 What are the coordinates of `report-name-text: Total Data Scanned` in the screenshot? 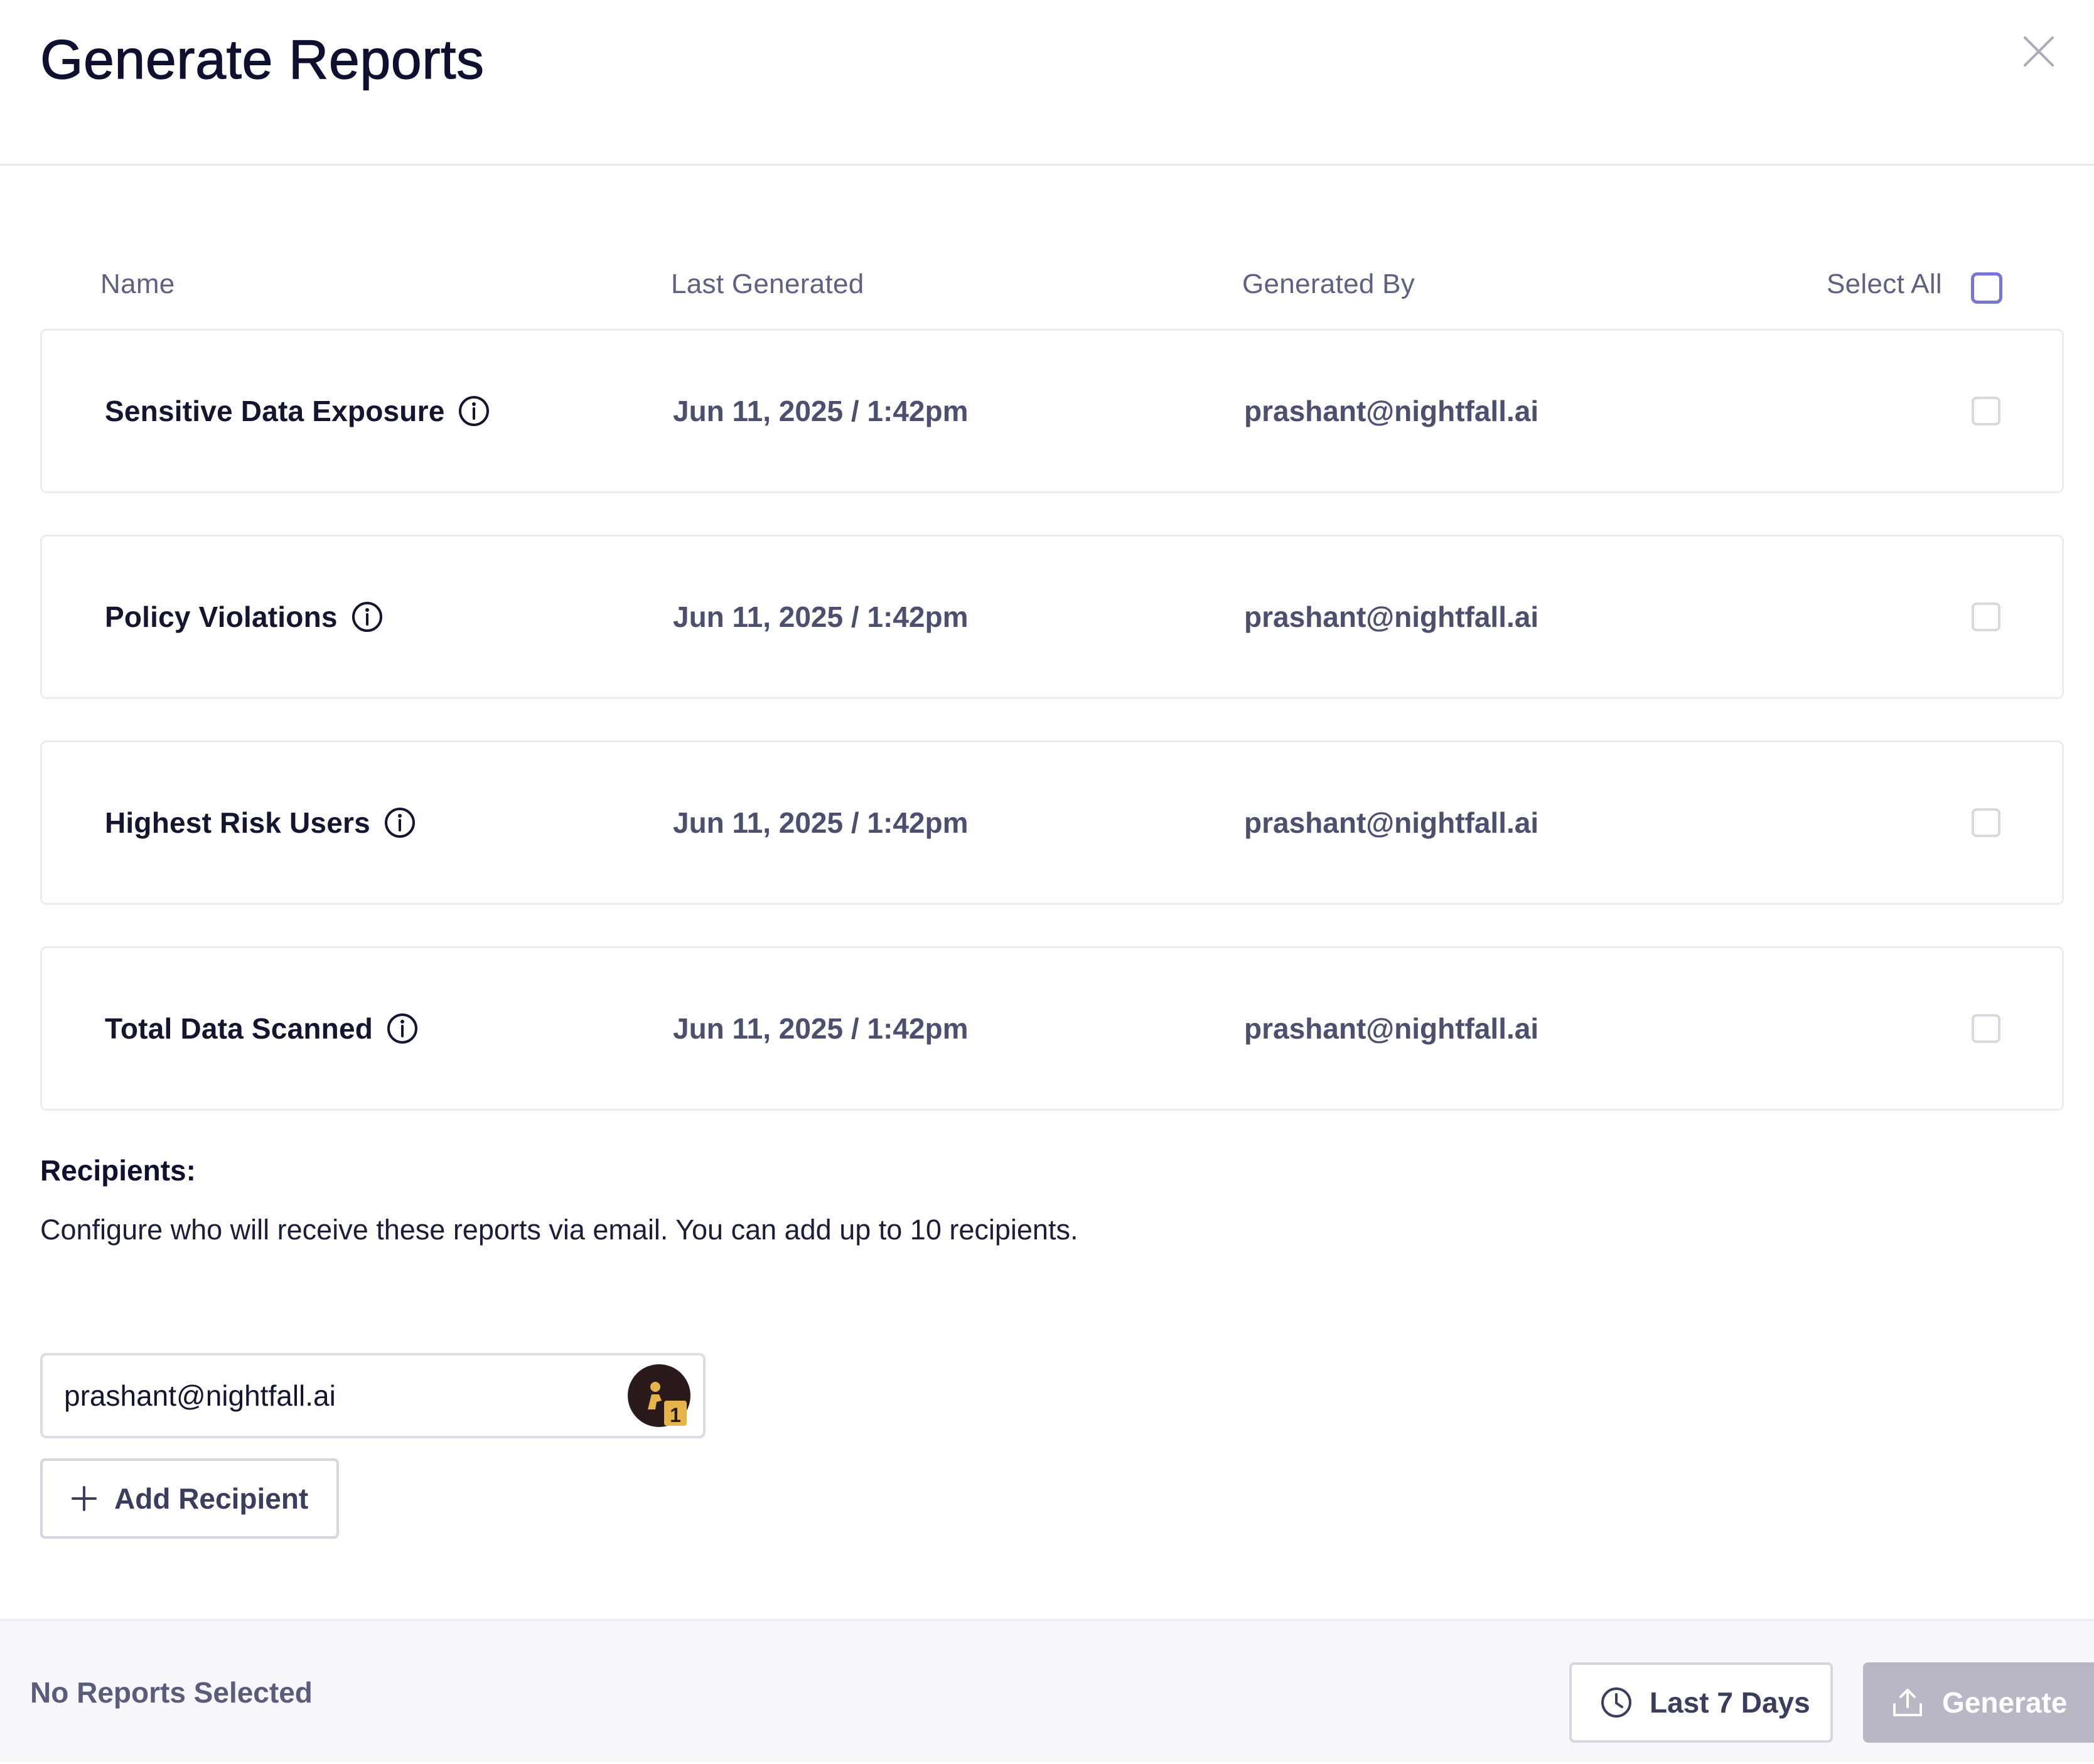 It's located at (239, 1028).